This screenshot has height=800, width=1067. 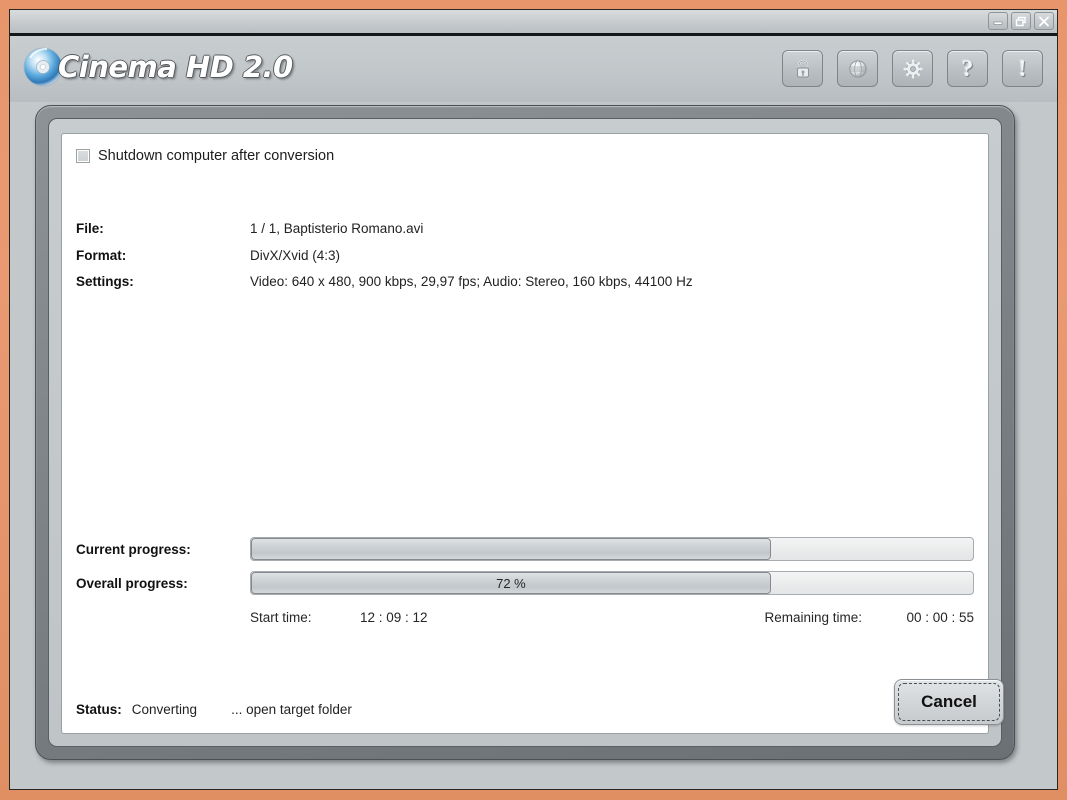 I want to click on lock-button, so click(x=802, y=68).